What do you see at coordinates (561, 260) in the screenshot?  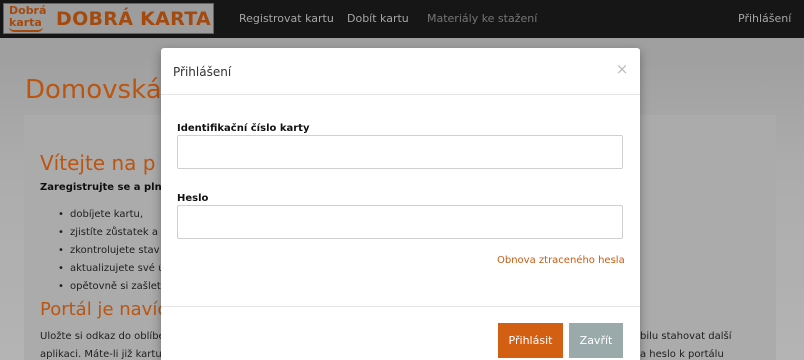 I see `forgot-password-link: Obnova ztraceného hesla` at bounding box center [561, 260].